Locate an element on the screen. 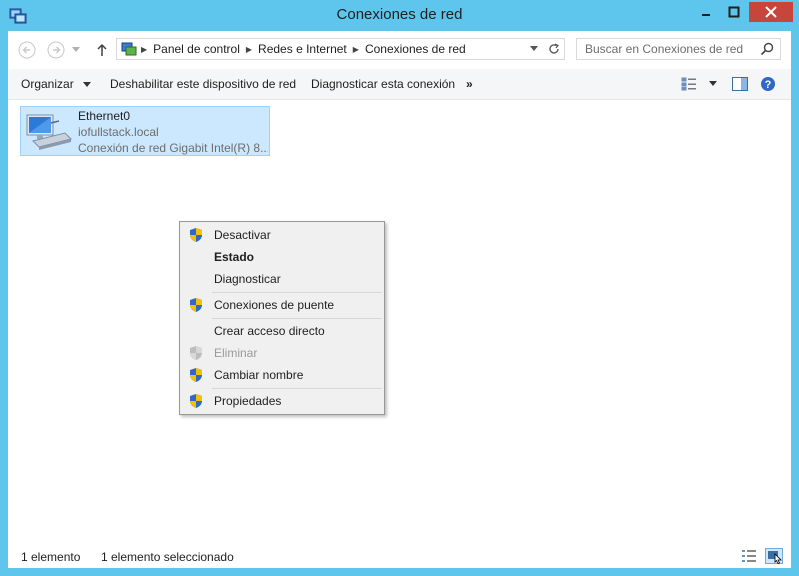  view-switcher is located at coordinates (762, 556).